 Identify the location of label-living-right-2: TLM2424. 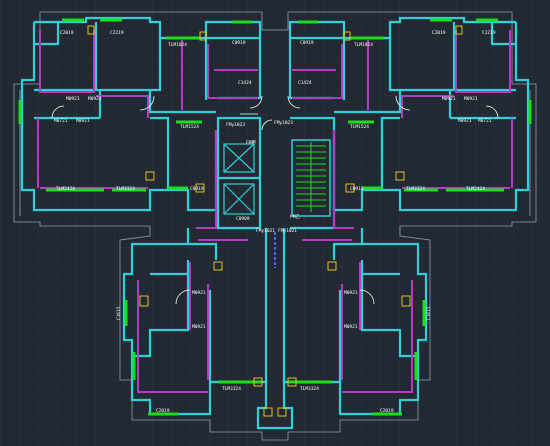
(475, 189).